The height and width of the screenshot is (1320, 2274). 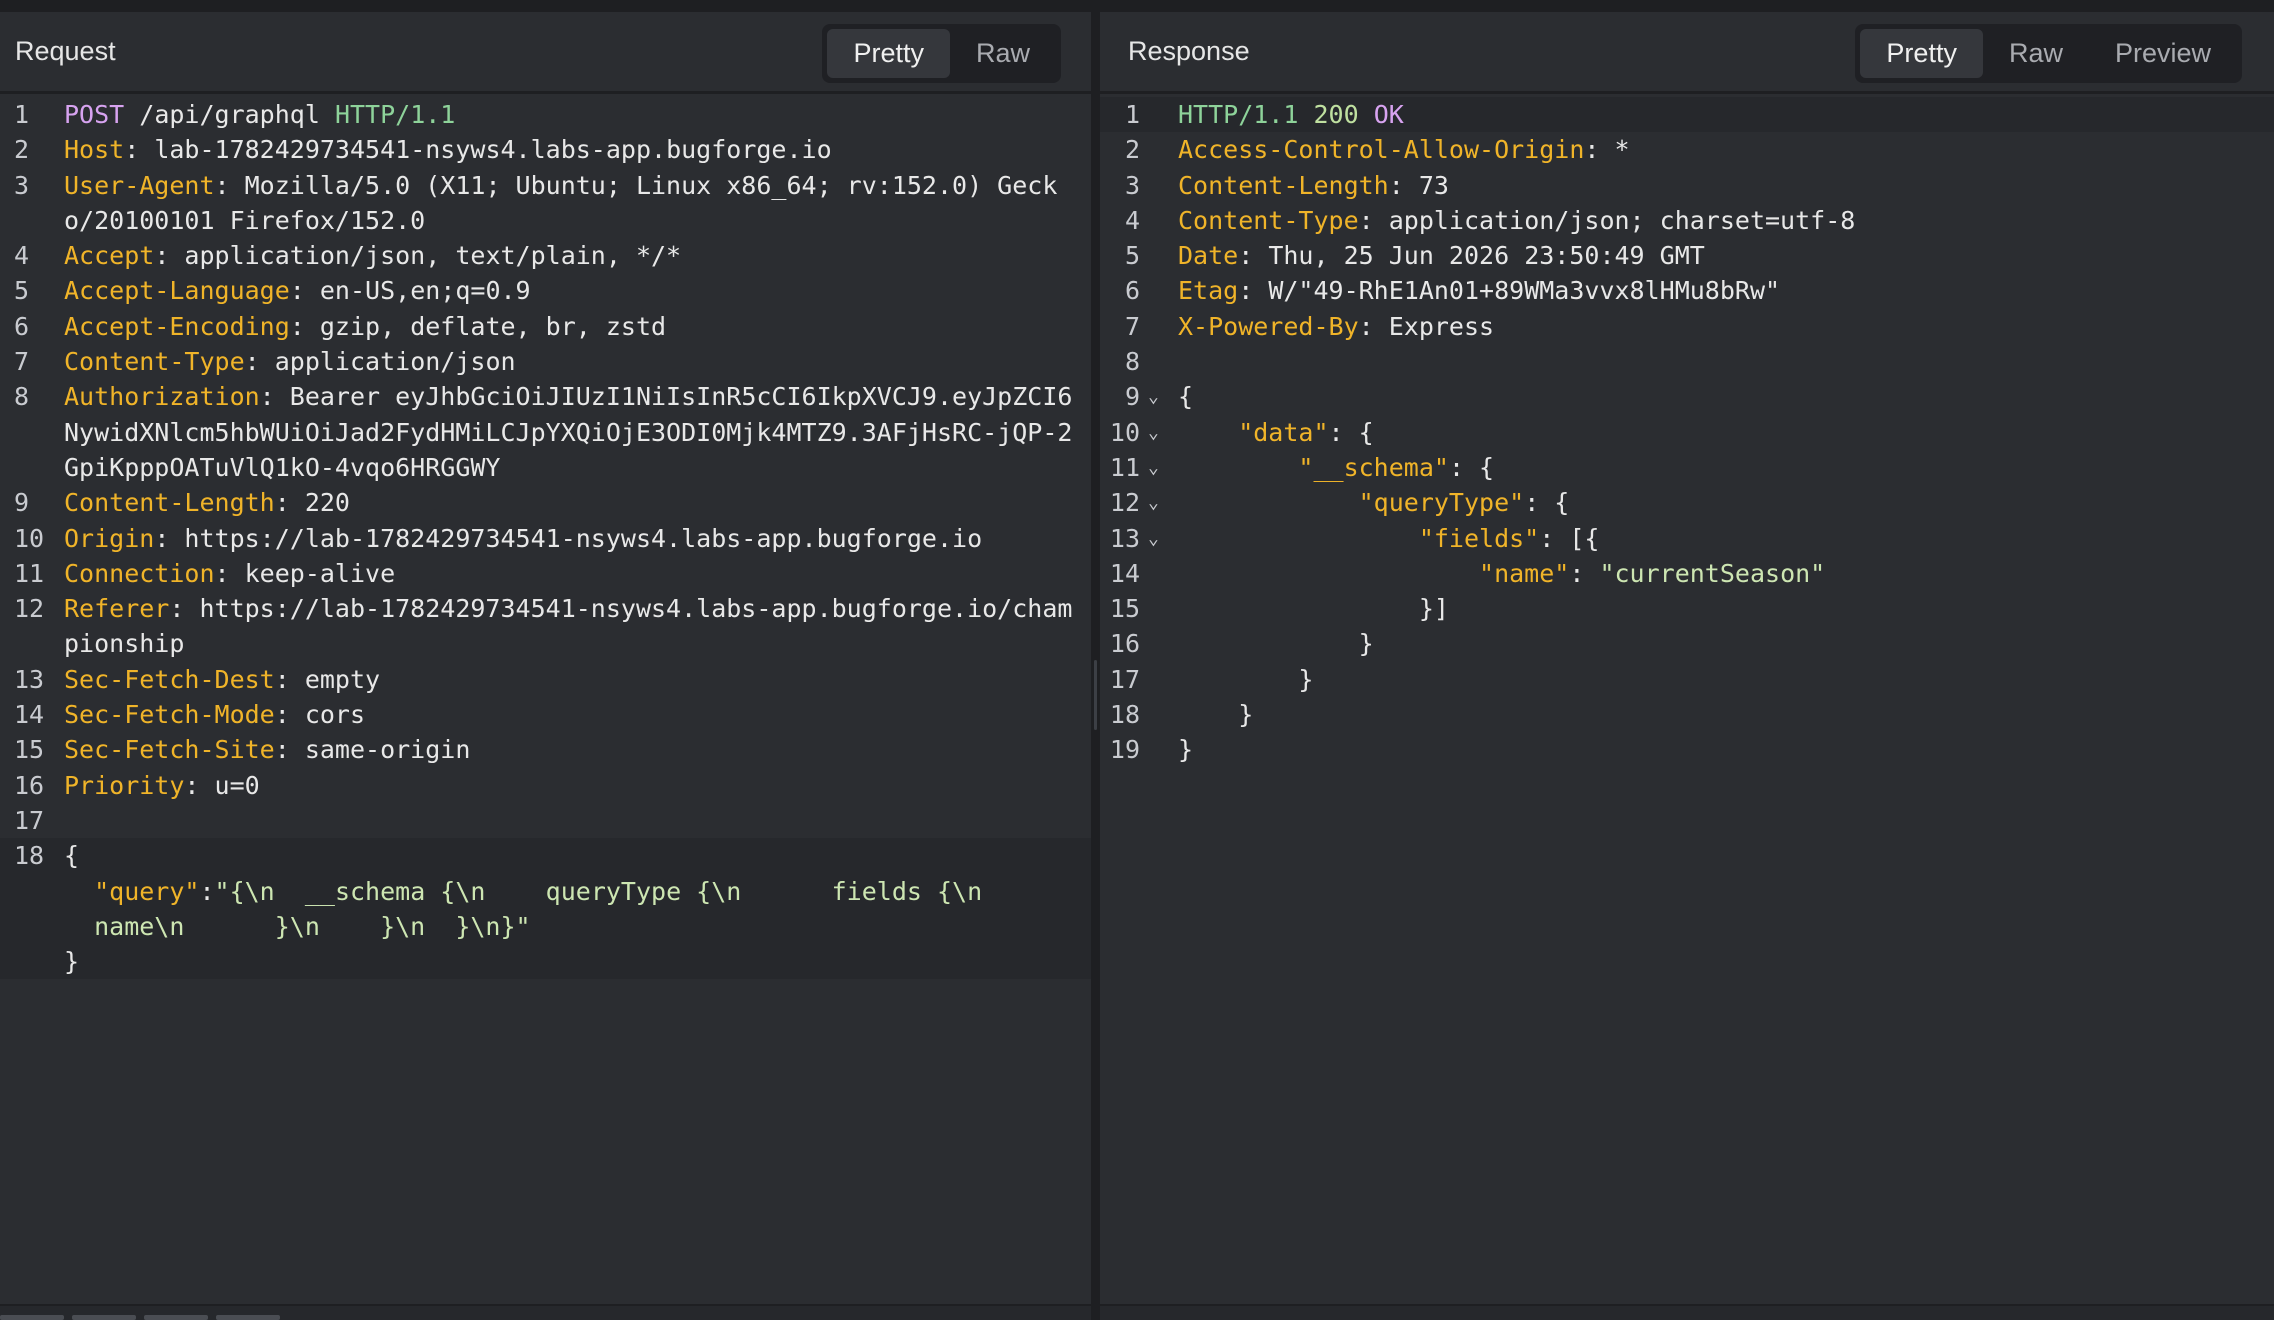 I want to click on header-value: : W/"49-RhE1An01+89WMa3vvx8lHMu8bRw", so click(x=1509, y=291).